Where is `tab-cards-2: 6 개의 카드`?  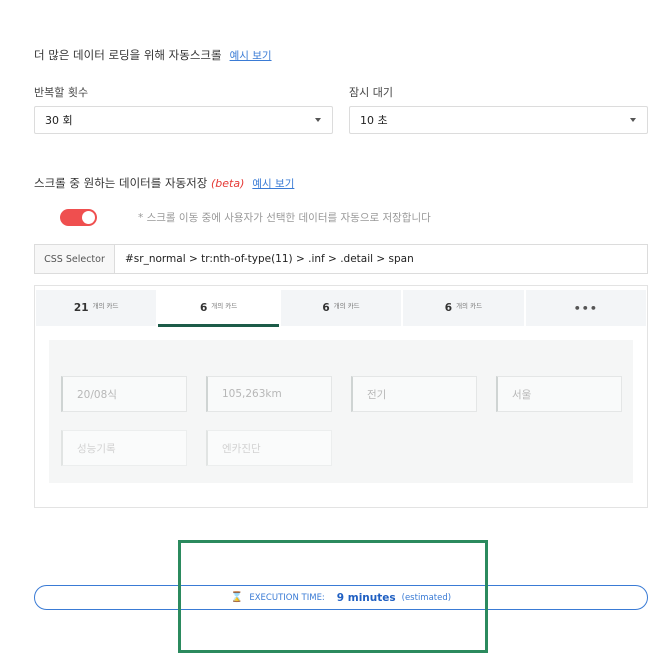
tab-cards-2: 6 개의 카드 is located at coordinates (219, 308).